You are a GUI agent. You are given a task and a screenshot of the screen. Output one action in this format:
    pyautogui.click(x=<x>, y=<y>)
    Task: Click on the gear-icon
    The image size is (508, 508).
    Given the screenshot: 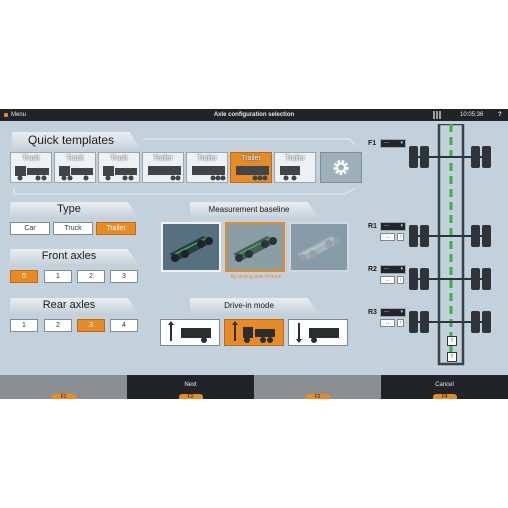 What is the action you would take?
    pyautogui.click(x=341, y=167)
    